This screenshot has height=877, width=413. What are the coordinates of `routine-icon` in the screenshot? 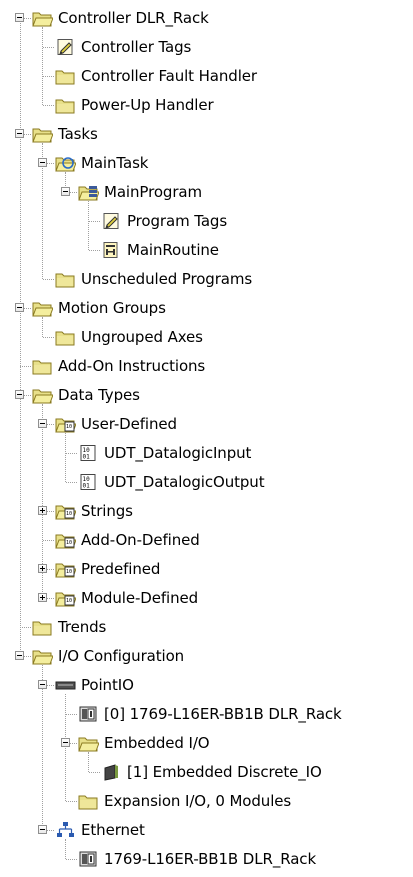 It's located at (111, 250).